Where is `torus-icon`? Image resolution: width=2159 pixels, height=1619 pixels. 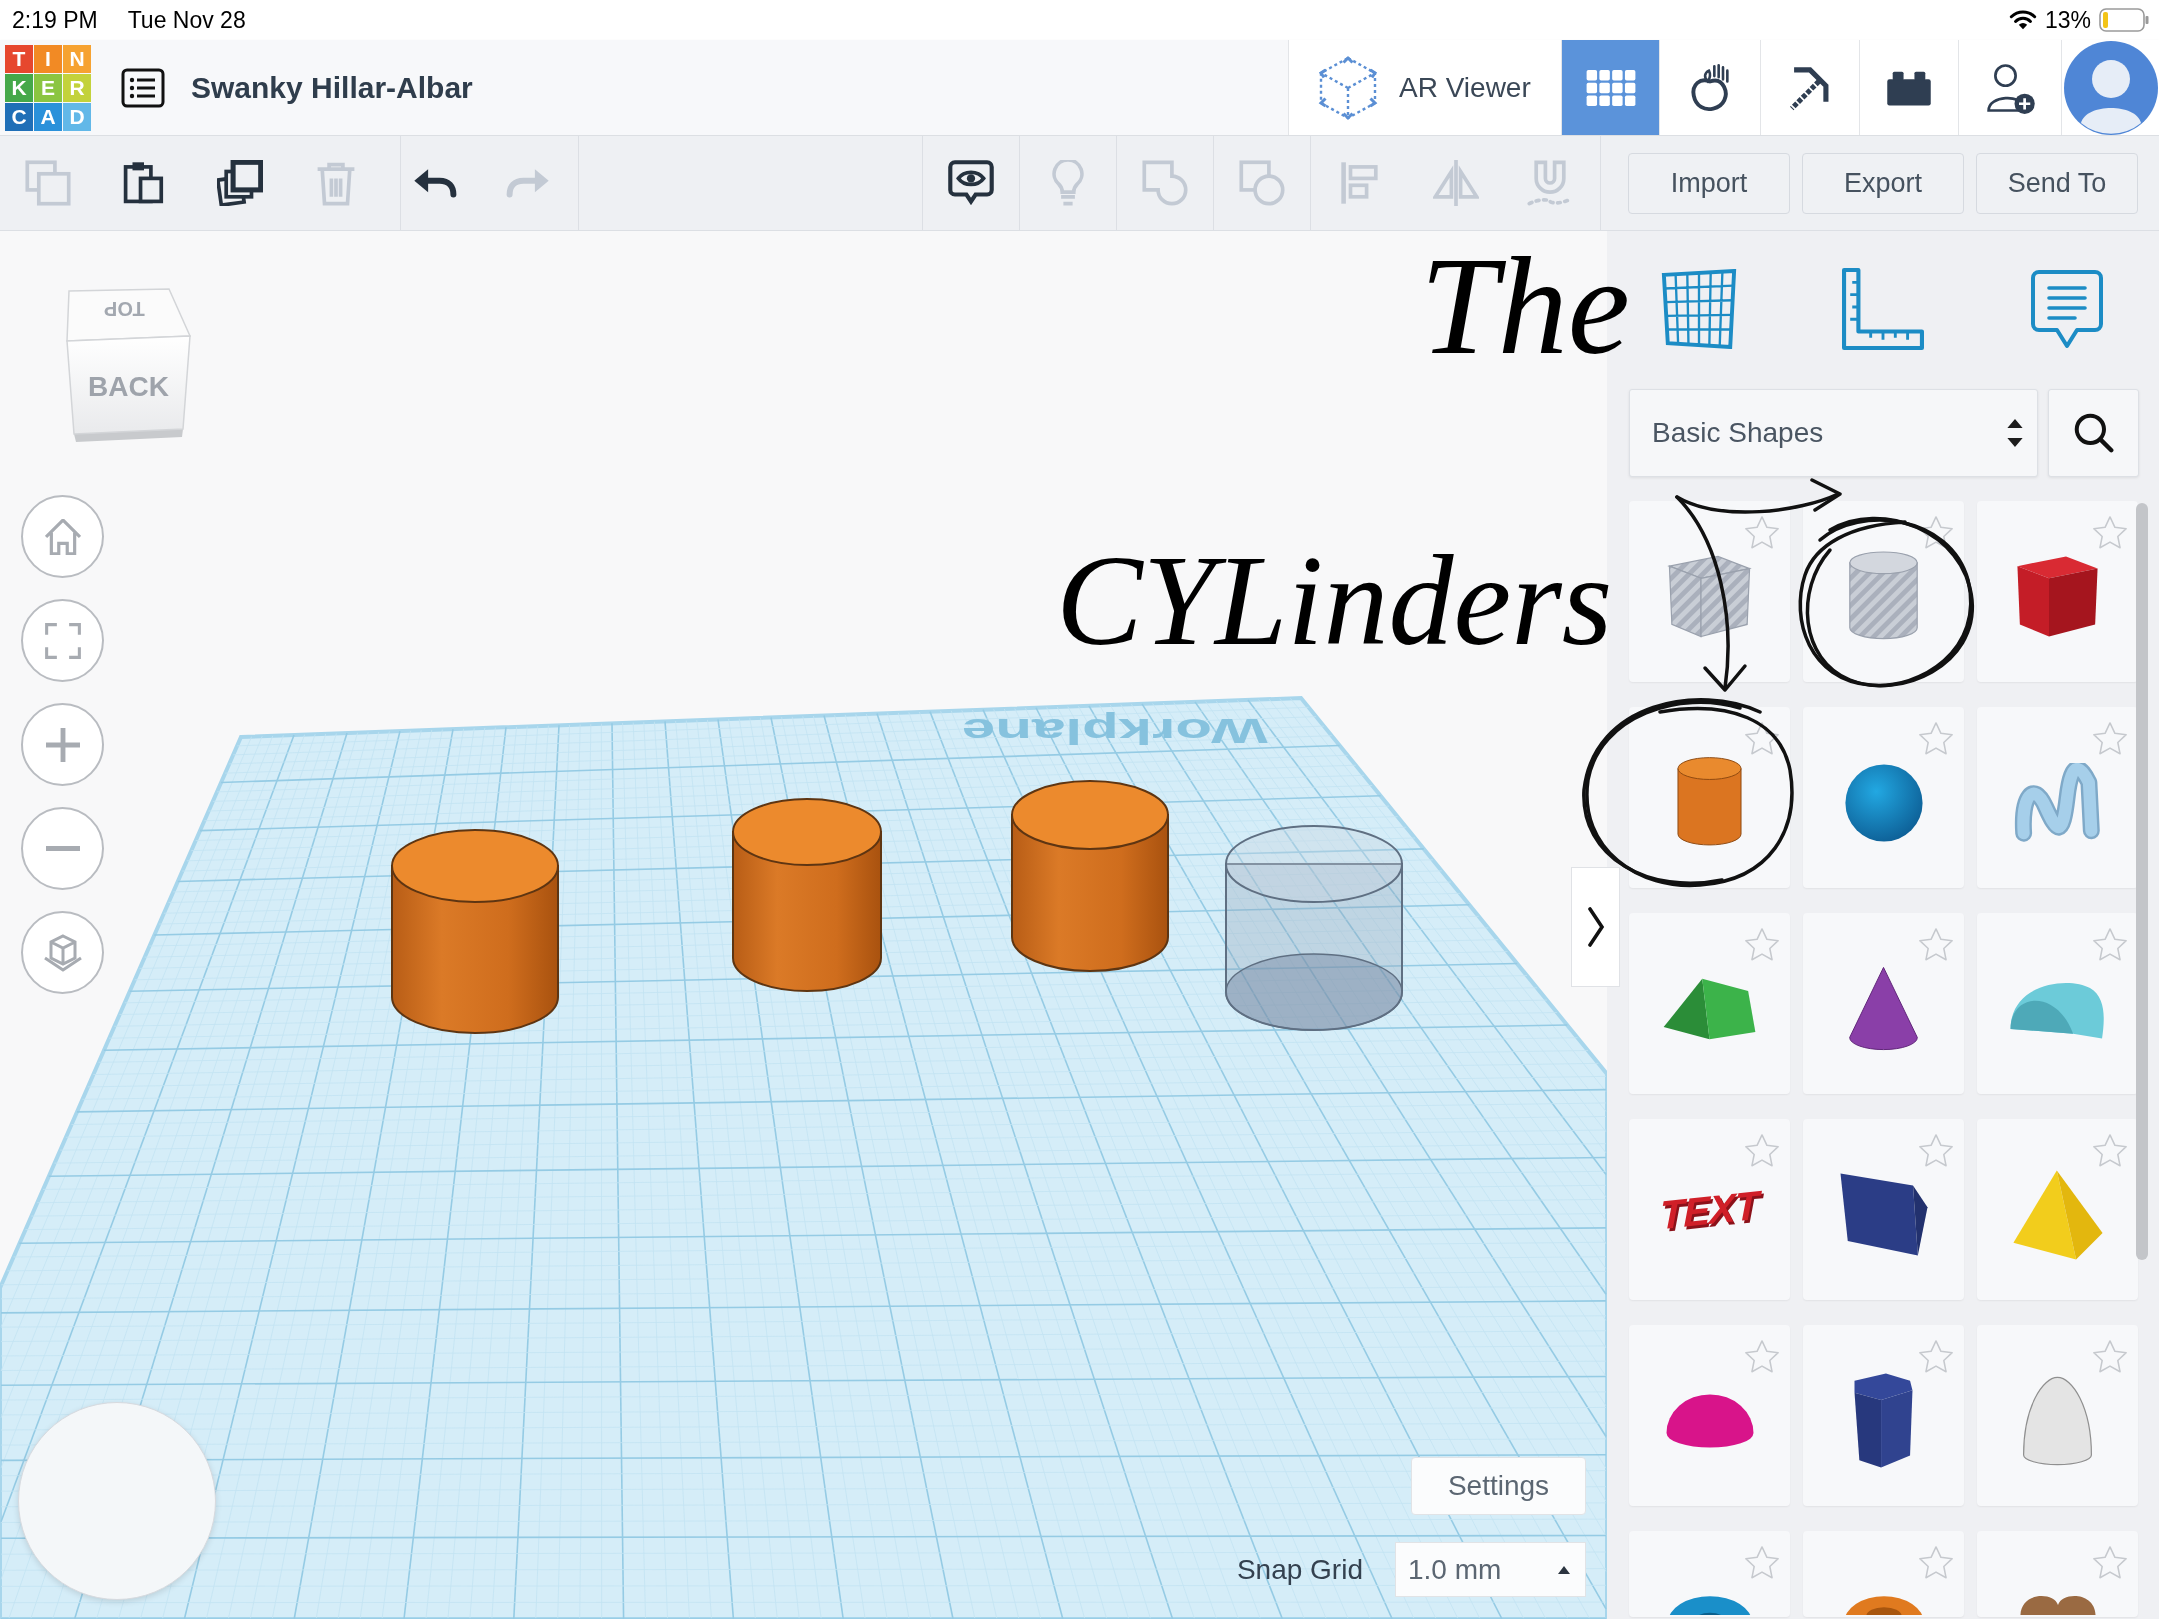 torus-icon is located at coordinates (1709, 1605).